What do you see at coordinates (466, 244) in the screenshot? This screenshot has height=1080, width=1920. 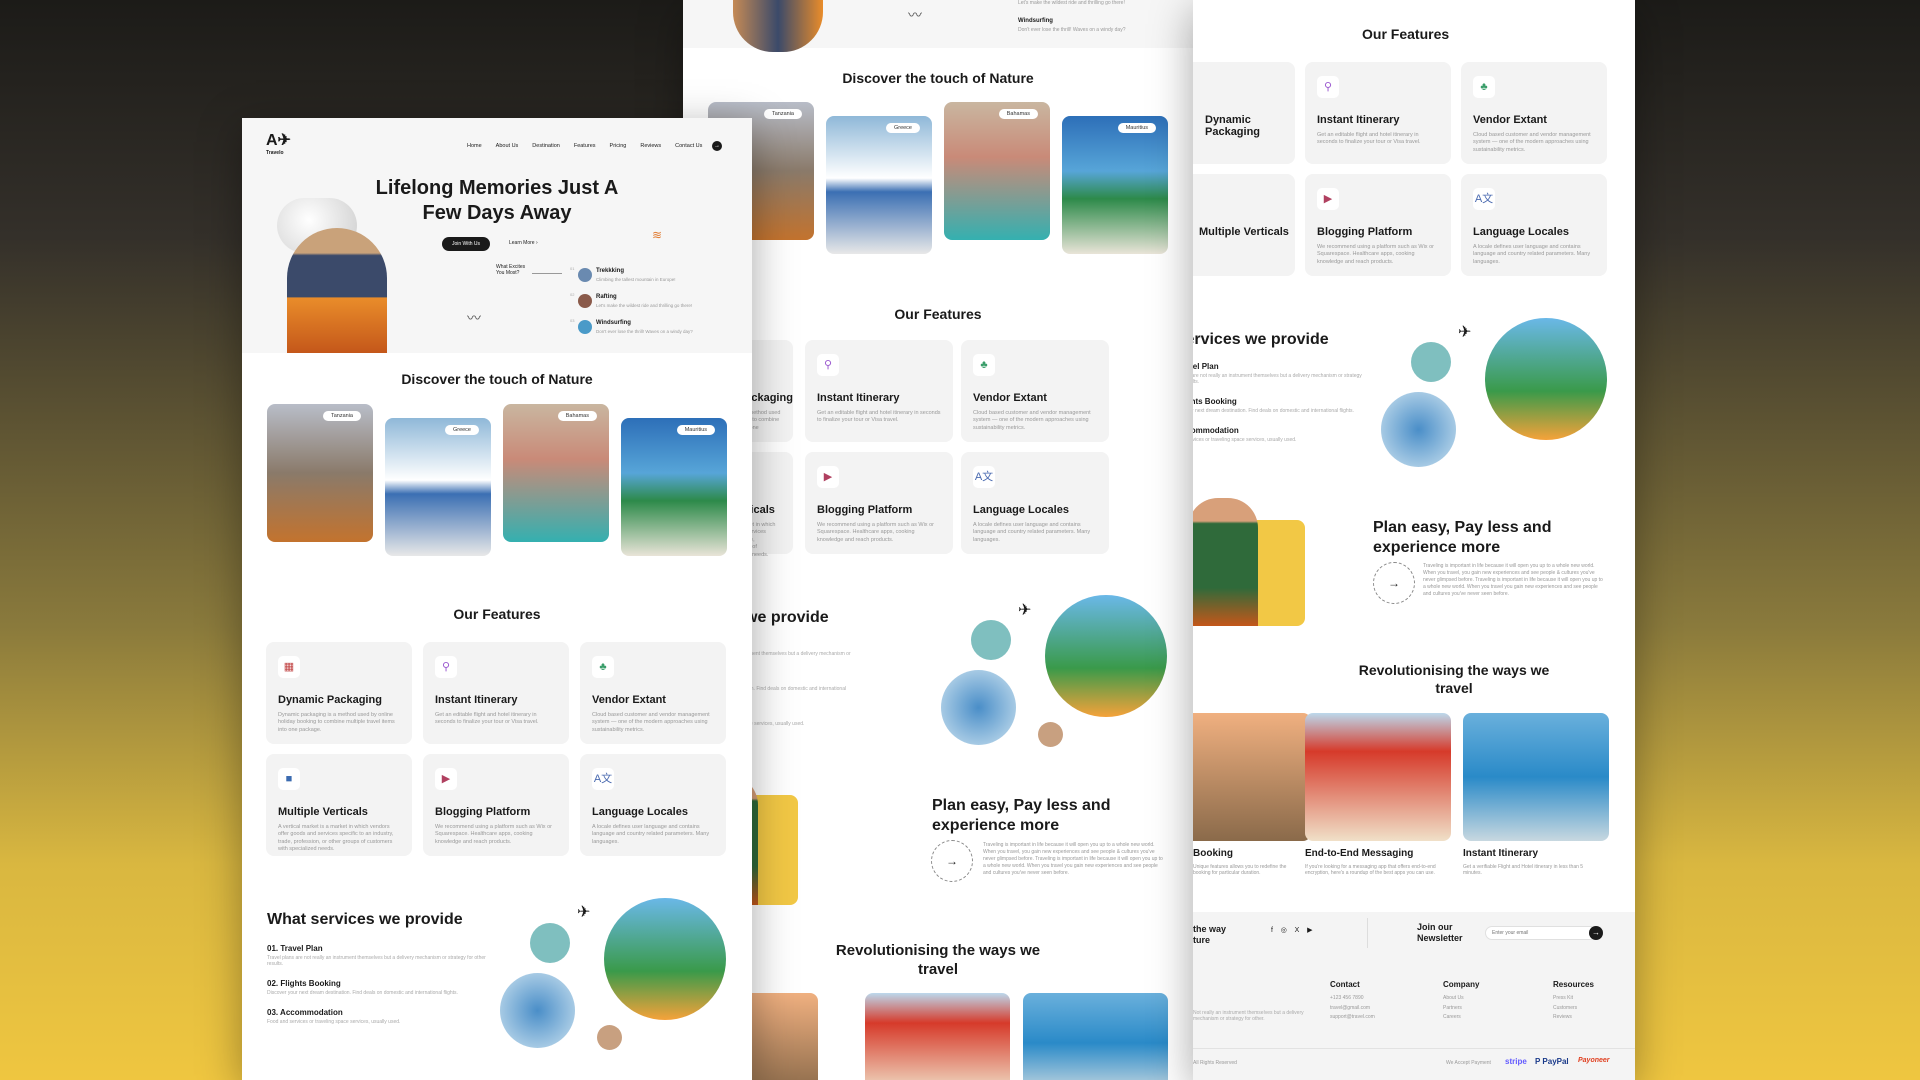 I see `join-button: Join With Us` at bounding box center [466, 244].